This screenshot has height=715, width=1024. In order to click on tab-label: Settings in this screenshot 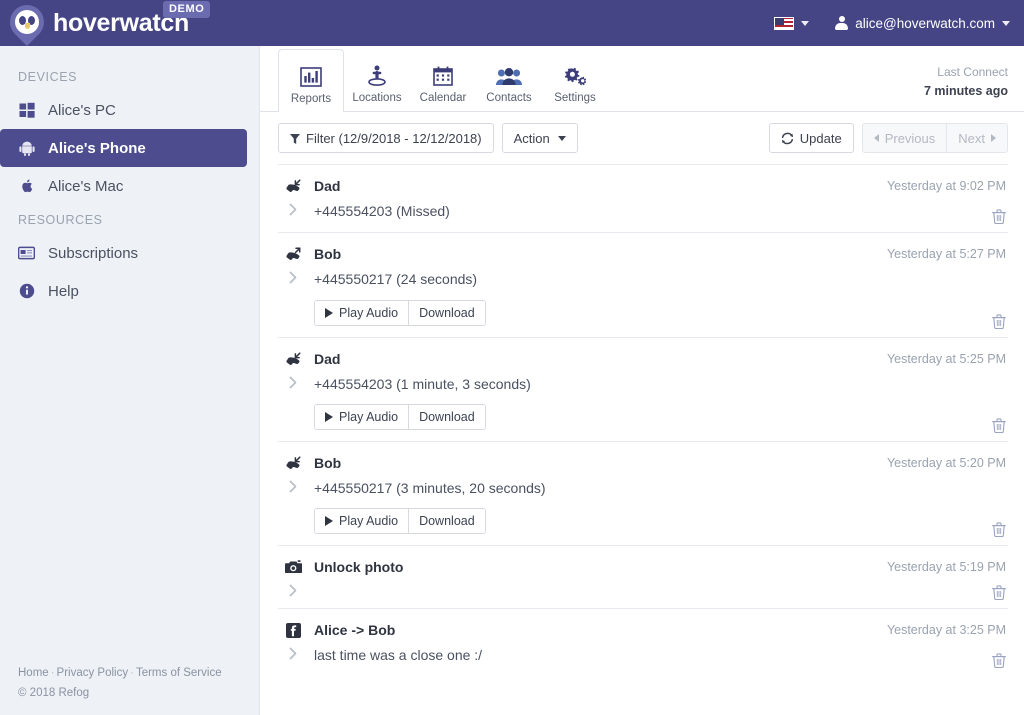, I will do `click(575, 98)`.